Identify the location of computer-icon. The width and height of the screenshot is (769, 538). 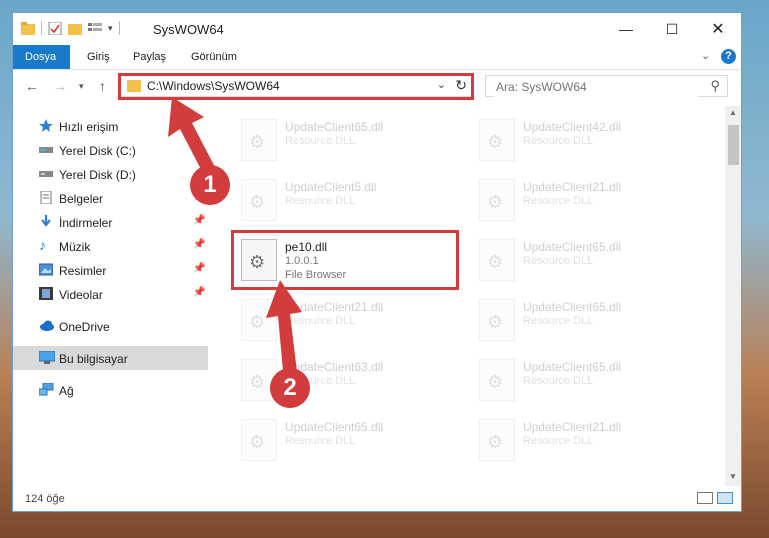
(47, 357).